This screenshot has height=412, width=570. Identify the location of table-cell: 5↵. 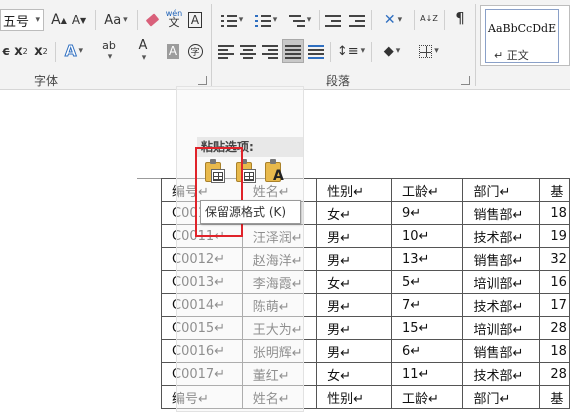
(427, 282).